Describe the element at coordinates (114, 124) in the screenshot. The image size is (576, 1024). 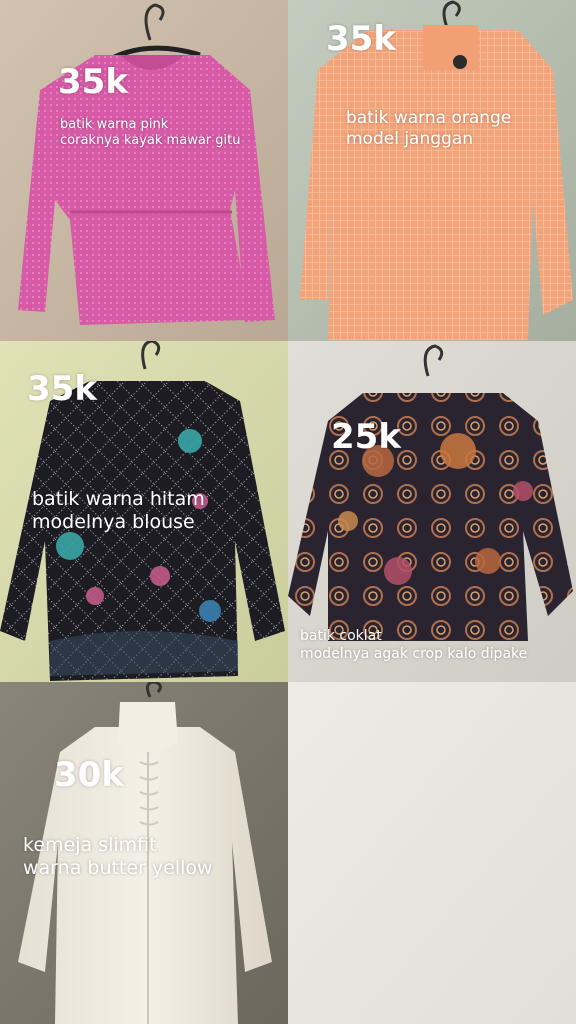
I see `description-line-1: batik warna pink` at that location.